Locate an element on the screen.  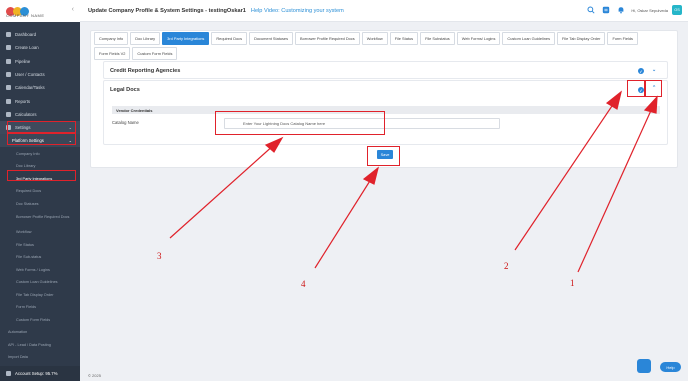
sidebar-item-reports: Reports is located at coordinates (40, 100).